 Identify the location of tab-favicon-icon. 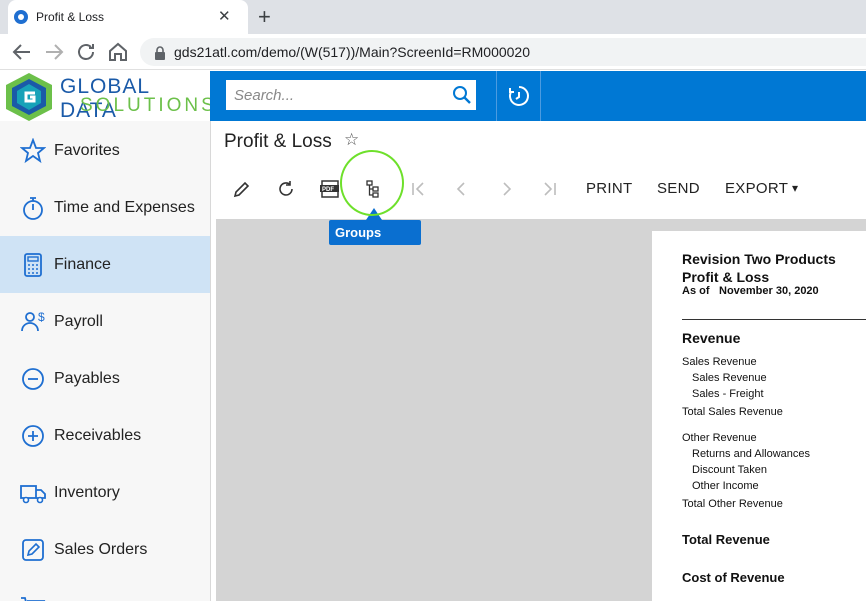
(21, 17).